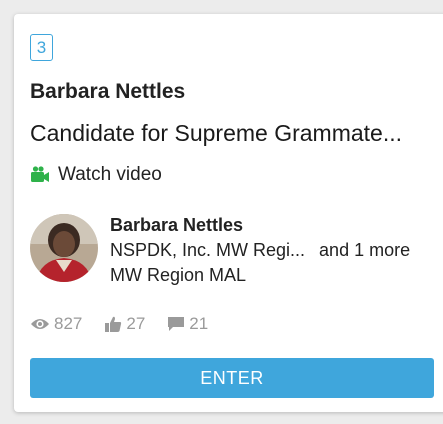  Describe the element at coordinates (41, 47) in the screenshot. I see `rank-badge: 3` at that location.